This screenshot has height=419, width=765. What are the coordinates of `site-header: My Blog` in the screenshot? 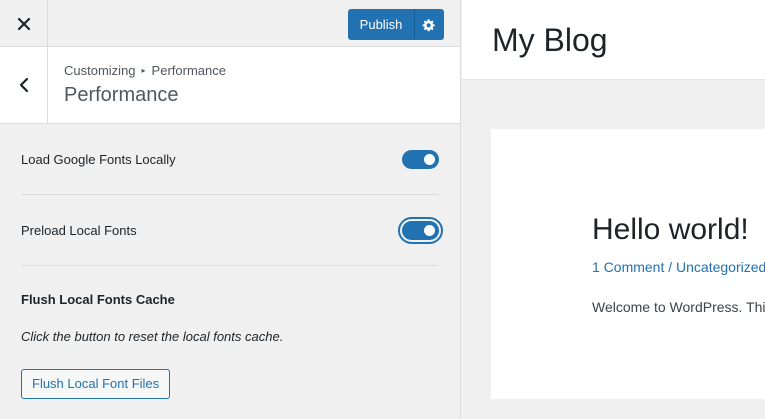 It's located at (613, 40).